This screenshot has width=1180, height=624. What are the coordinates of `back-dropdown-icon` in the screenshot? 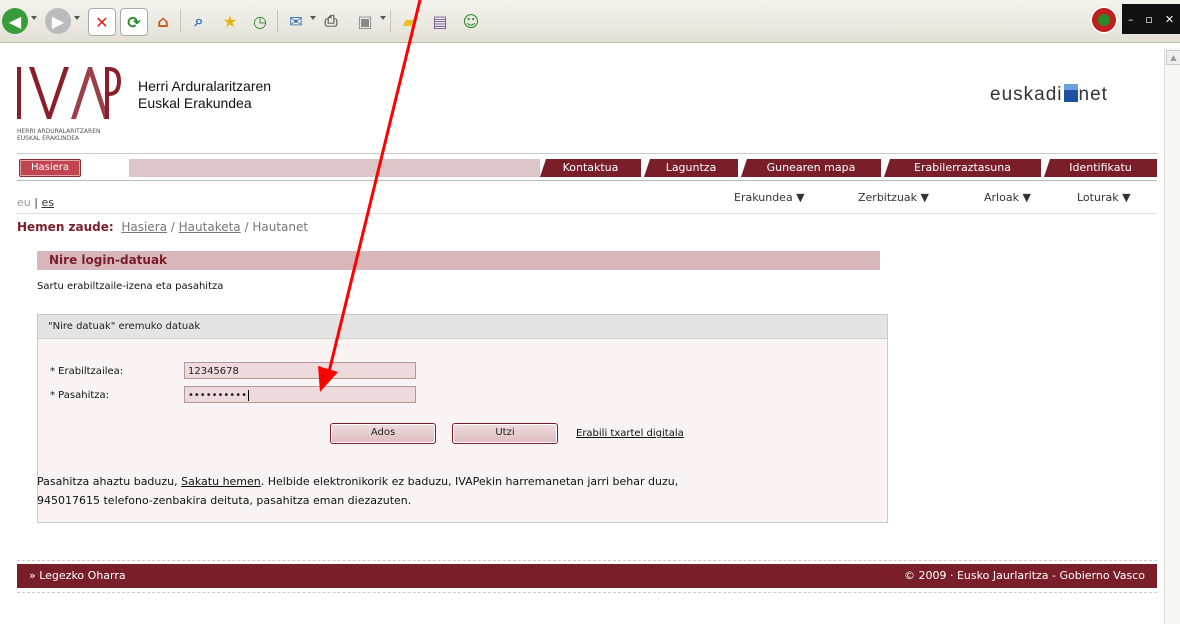 It's located at (34, 18).